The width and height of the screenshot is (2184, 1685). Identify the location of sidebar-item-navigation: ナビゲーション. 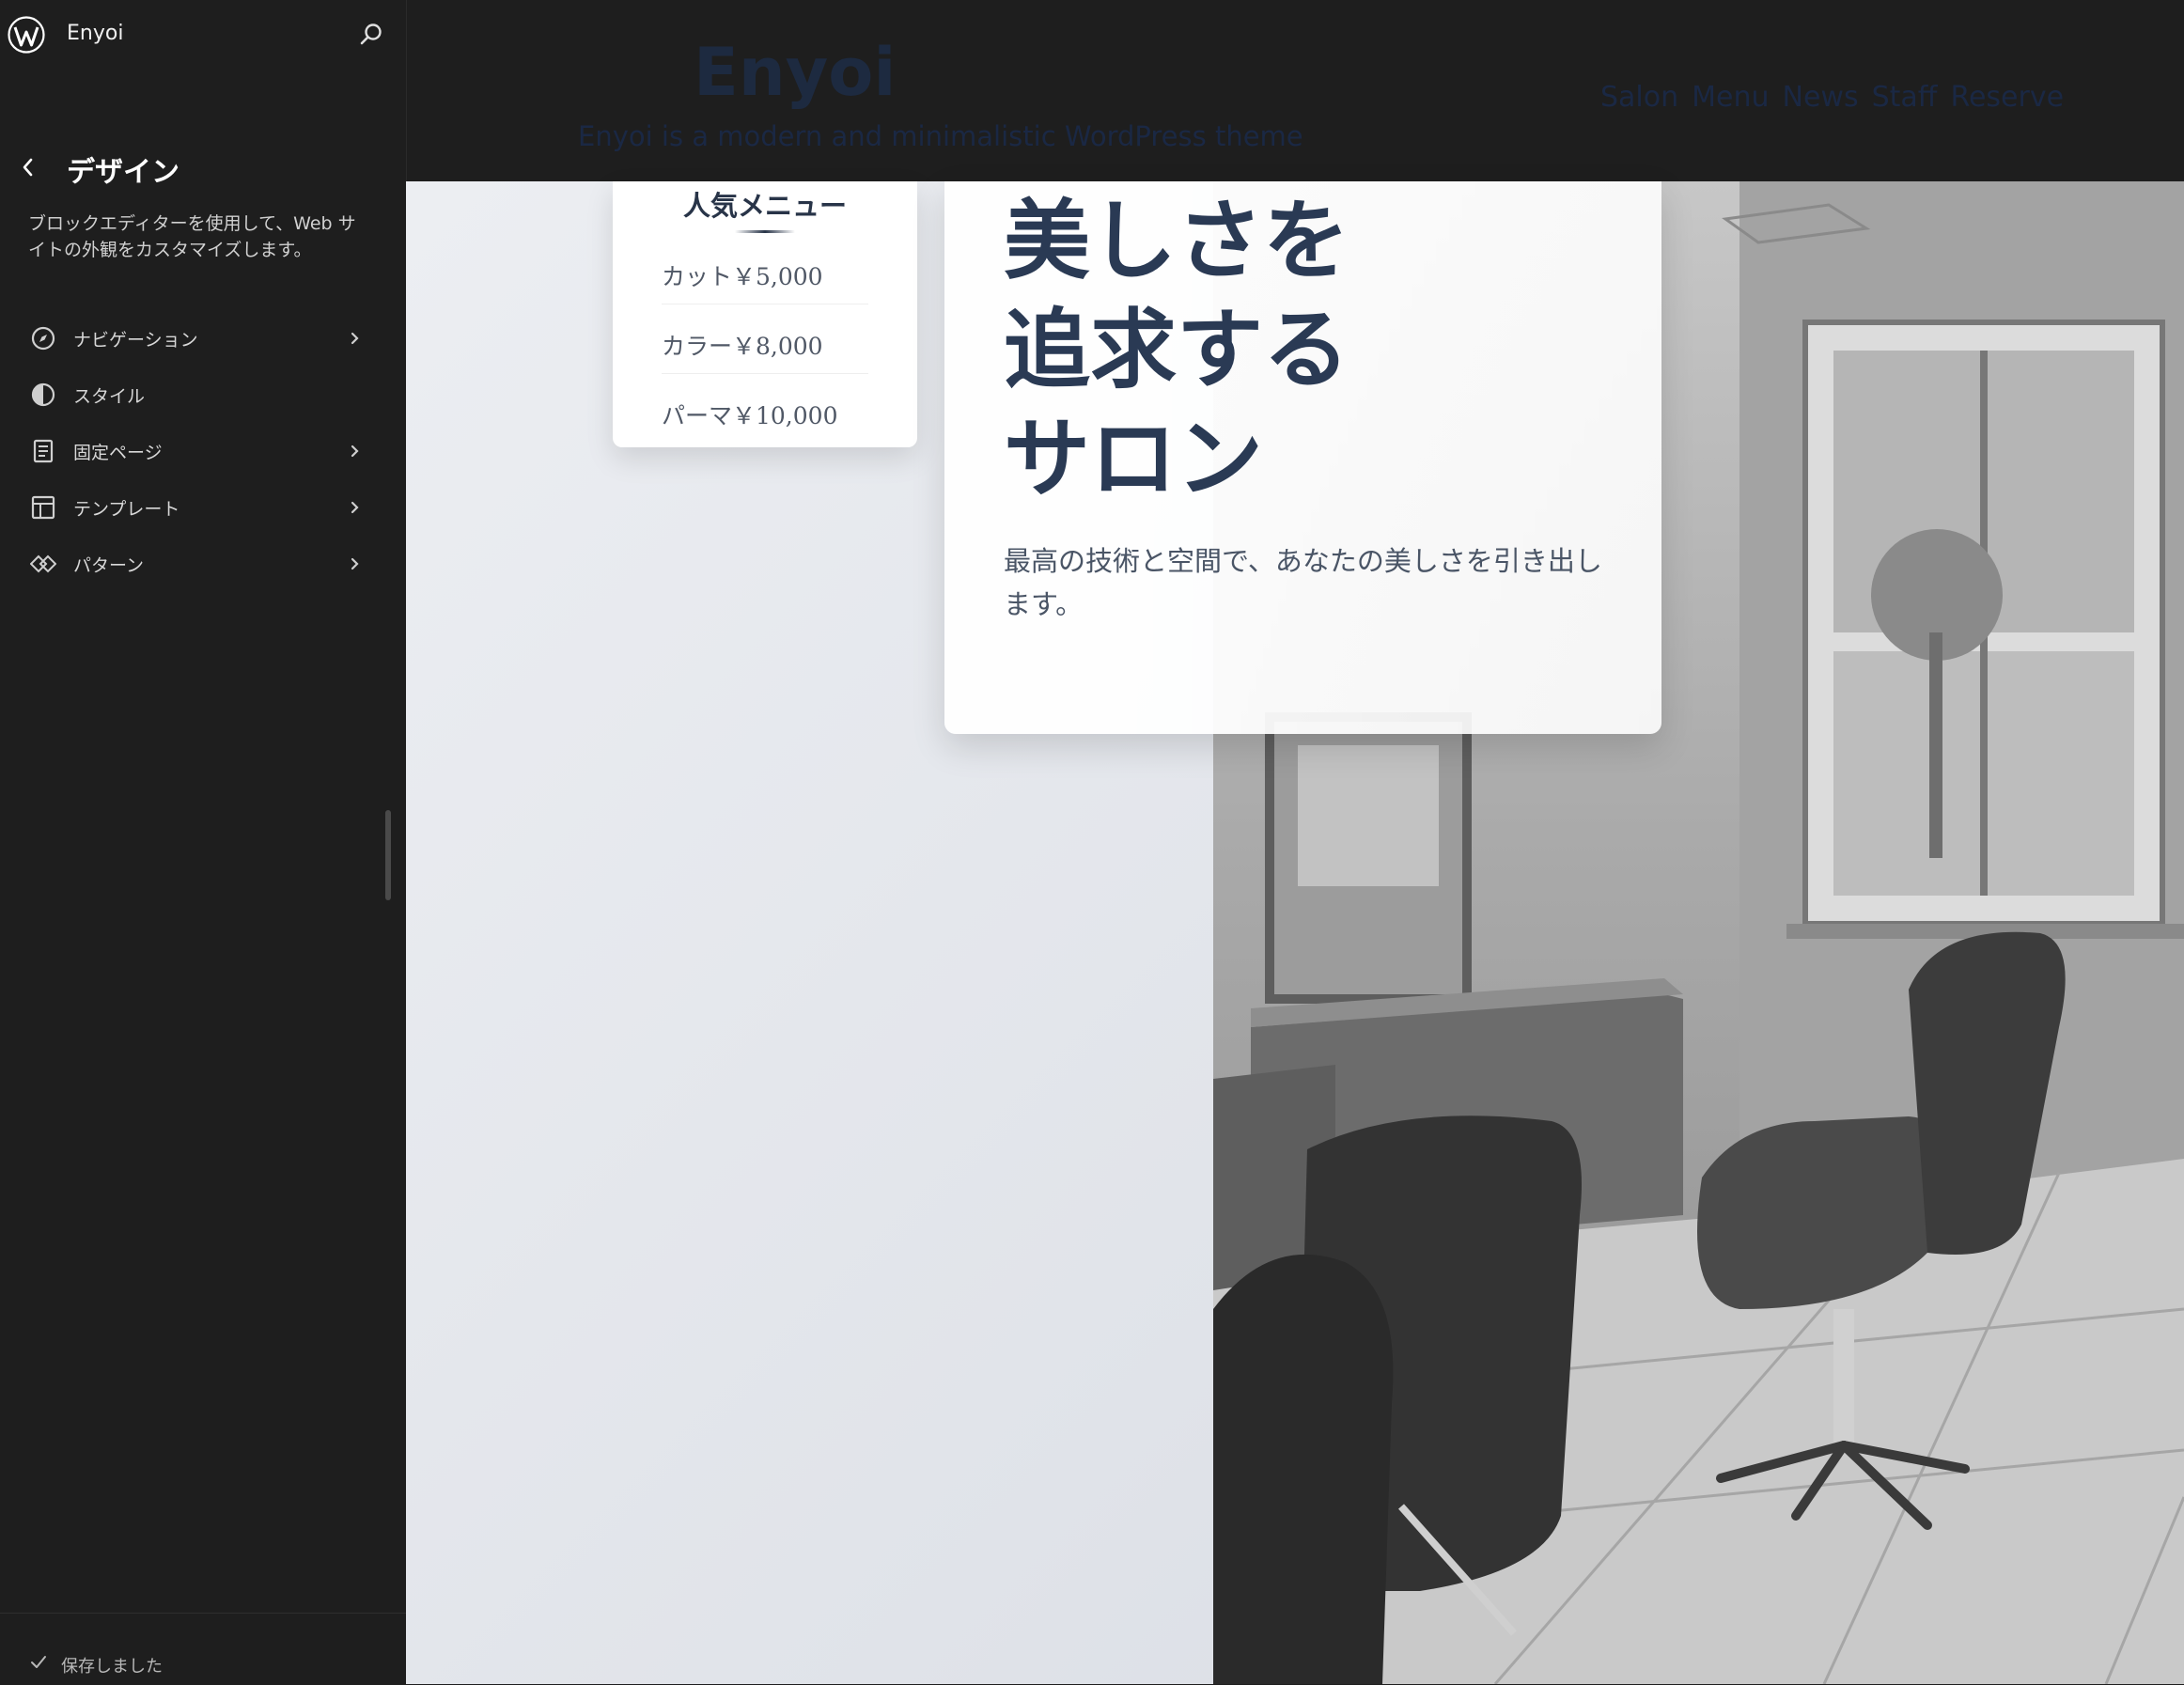
(203, 338).